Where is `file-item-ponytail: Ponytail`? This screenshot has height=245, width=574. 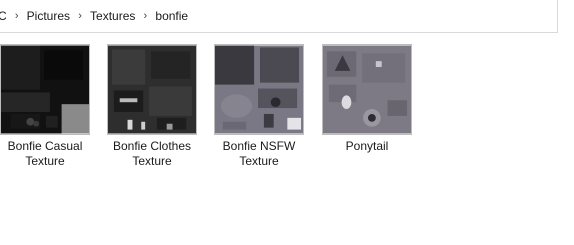
file-item-ponytail: Ponytail is located at coordinates (367, 109).